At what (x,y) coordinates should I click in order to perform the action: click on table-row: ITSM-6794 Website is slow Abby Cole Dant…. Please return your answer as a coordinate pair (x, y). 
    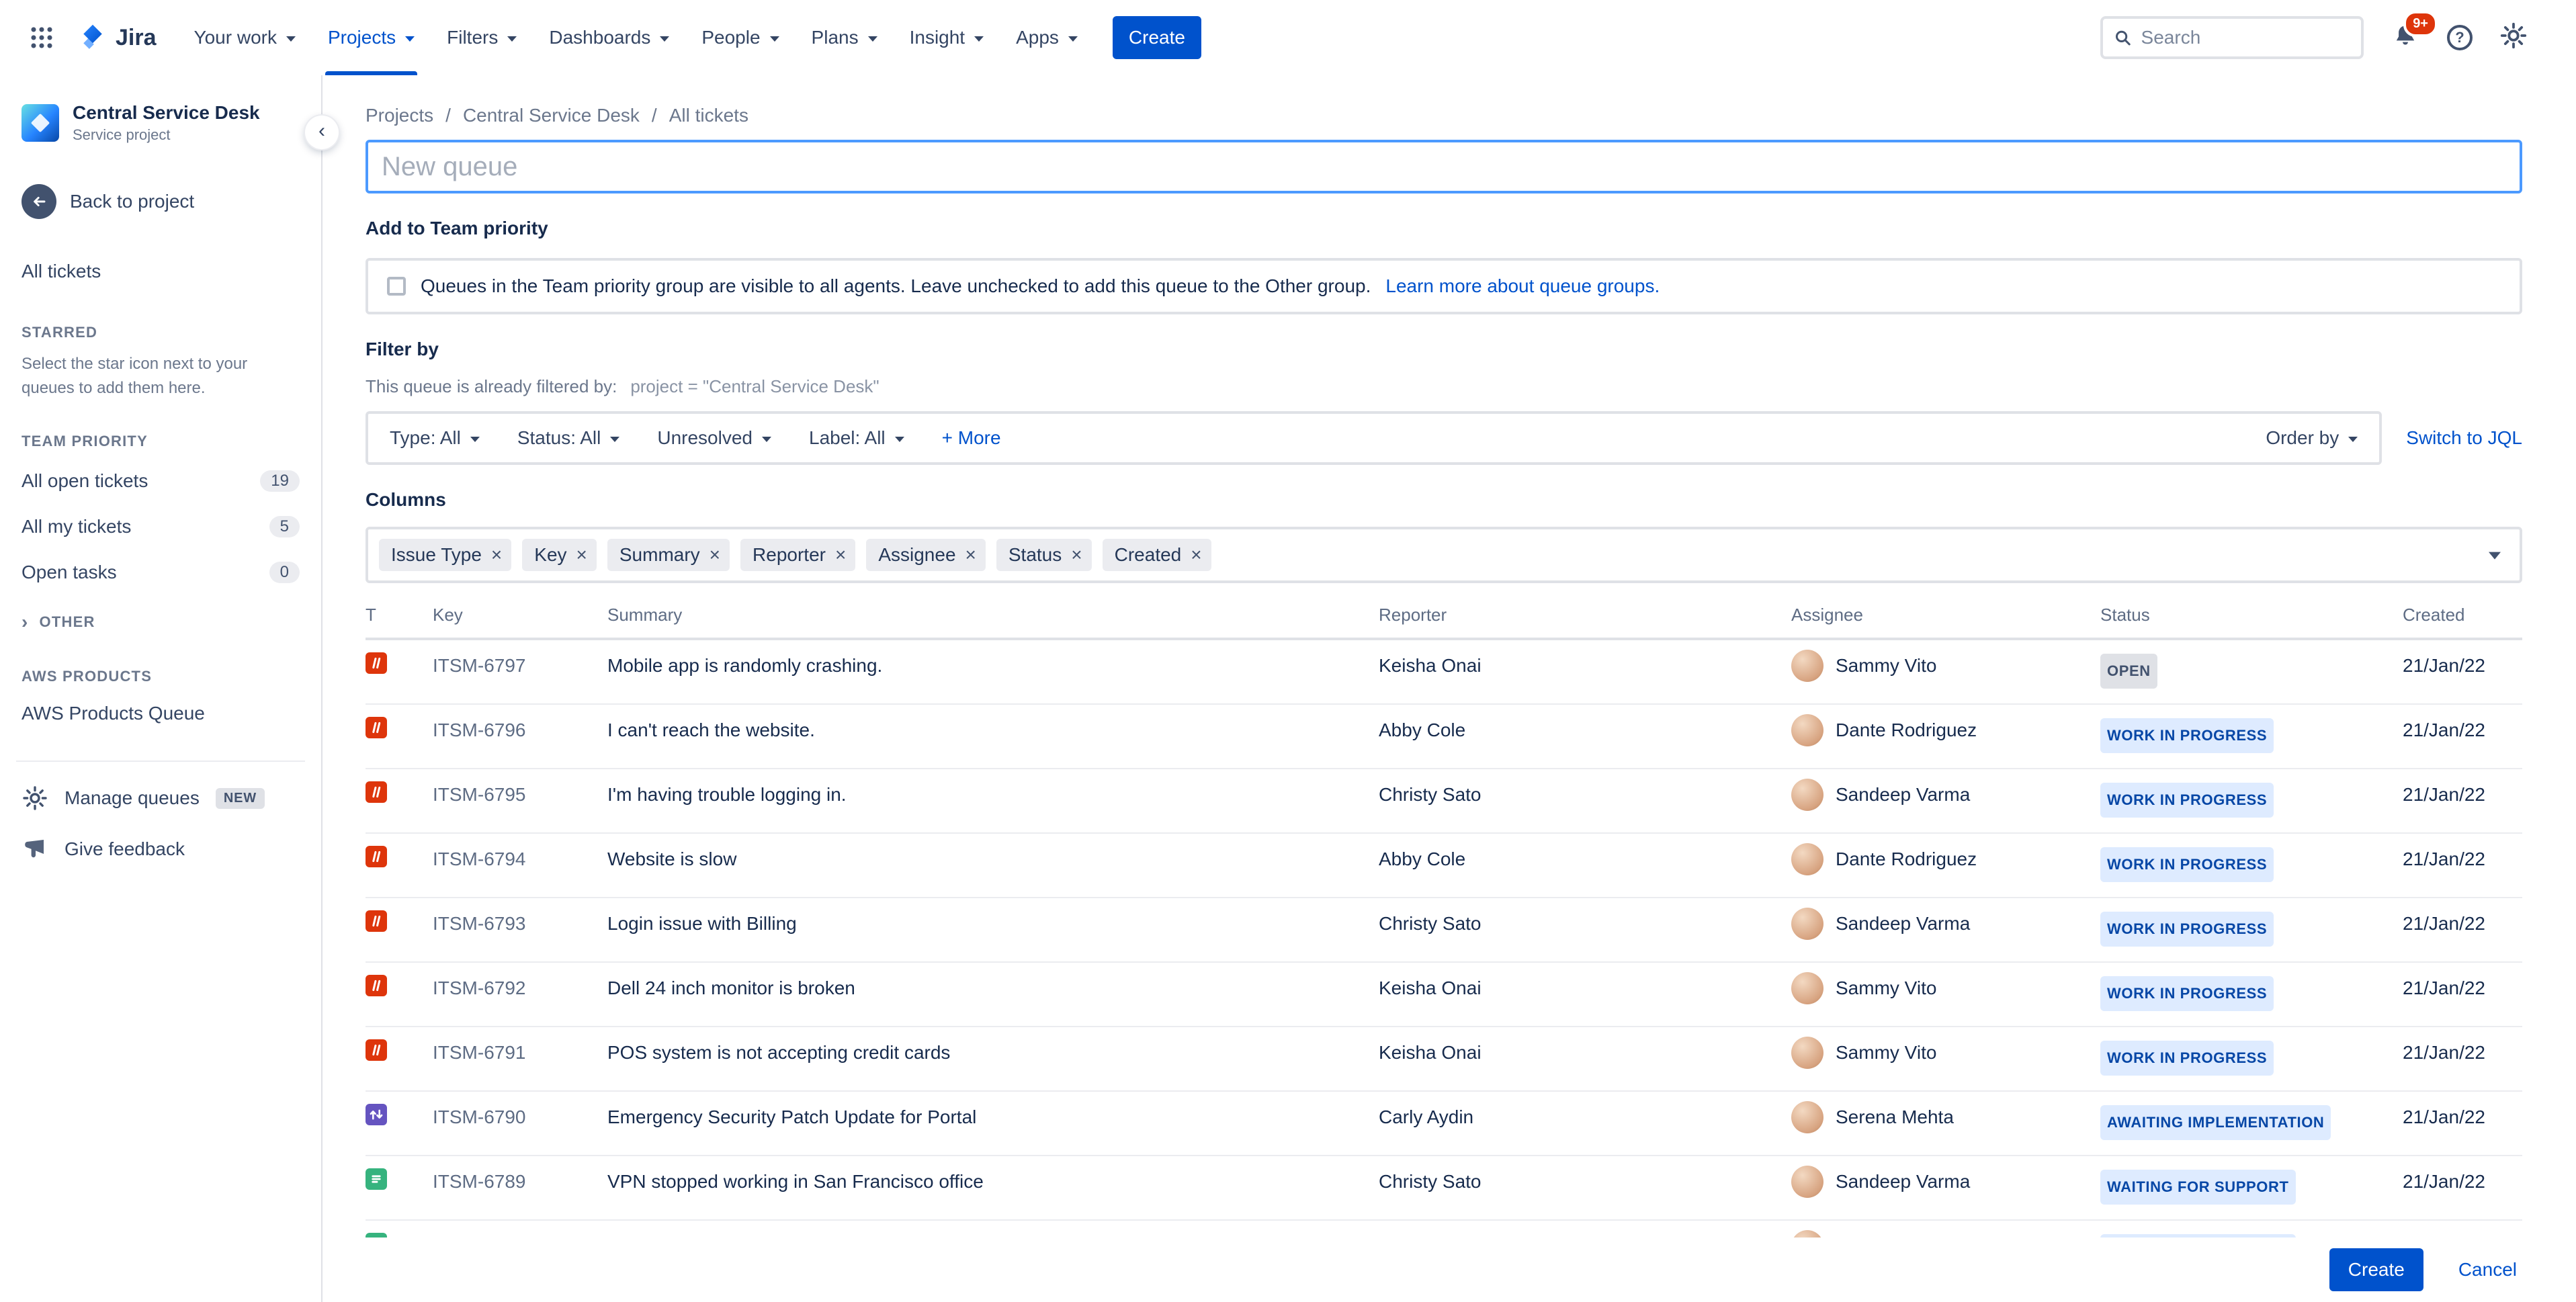
    Looking at the image, I should click on (1444, 866).